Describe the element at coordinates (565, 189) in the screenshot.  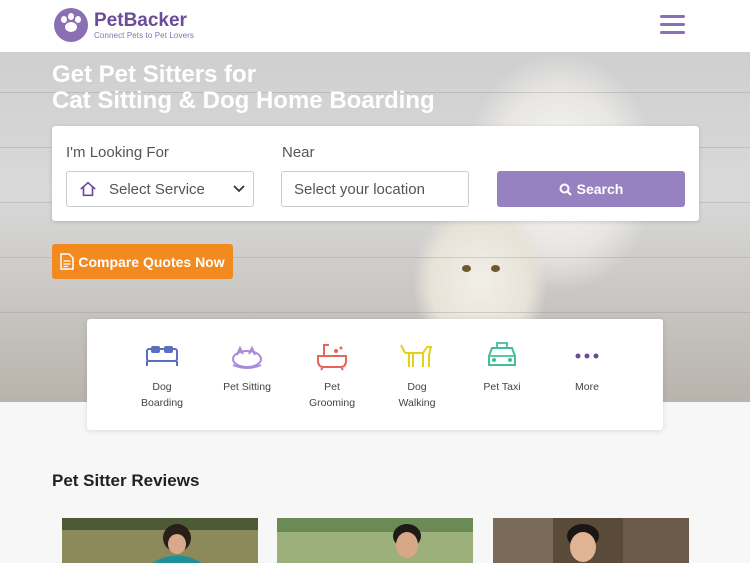
I see `search-icon` at that location.